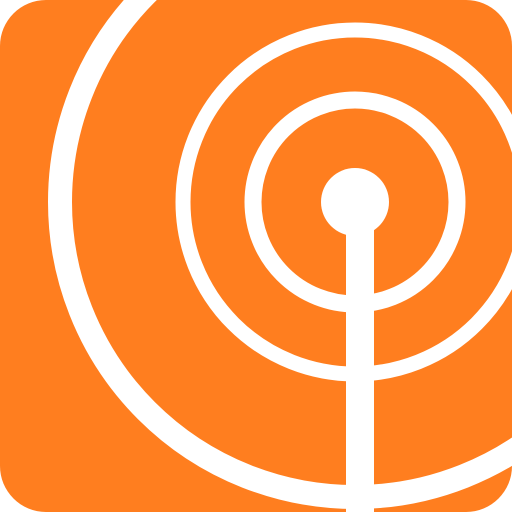 This screenshot has height=512, width=512. I want to click on antenna-mast, so click(360, 363).